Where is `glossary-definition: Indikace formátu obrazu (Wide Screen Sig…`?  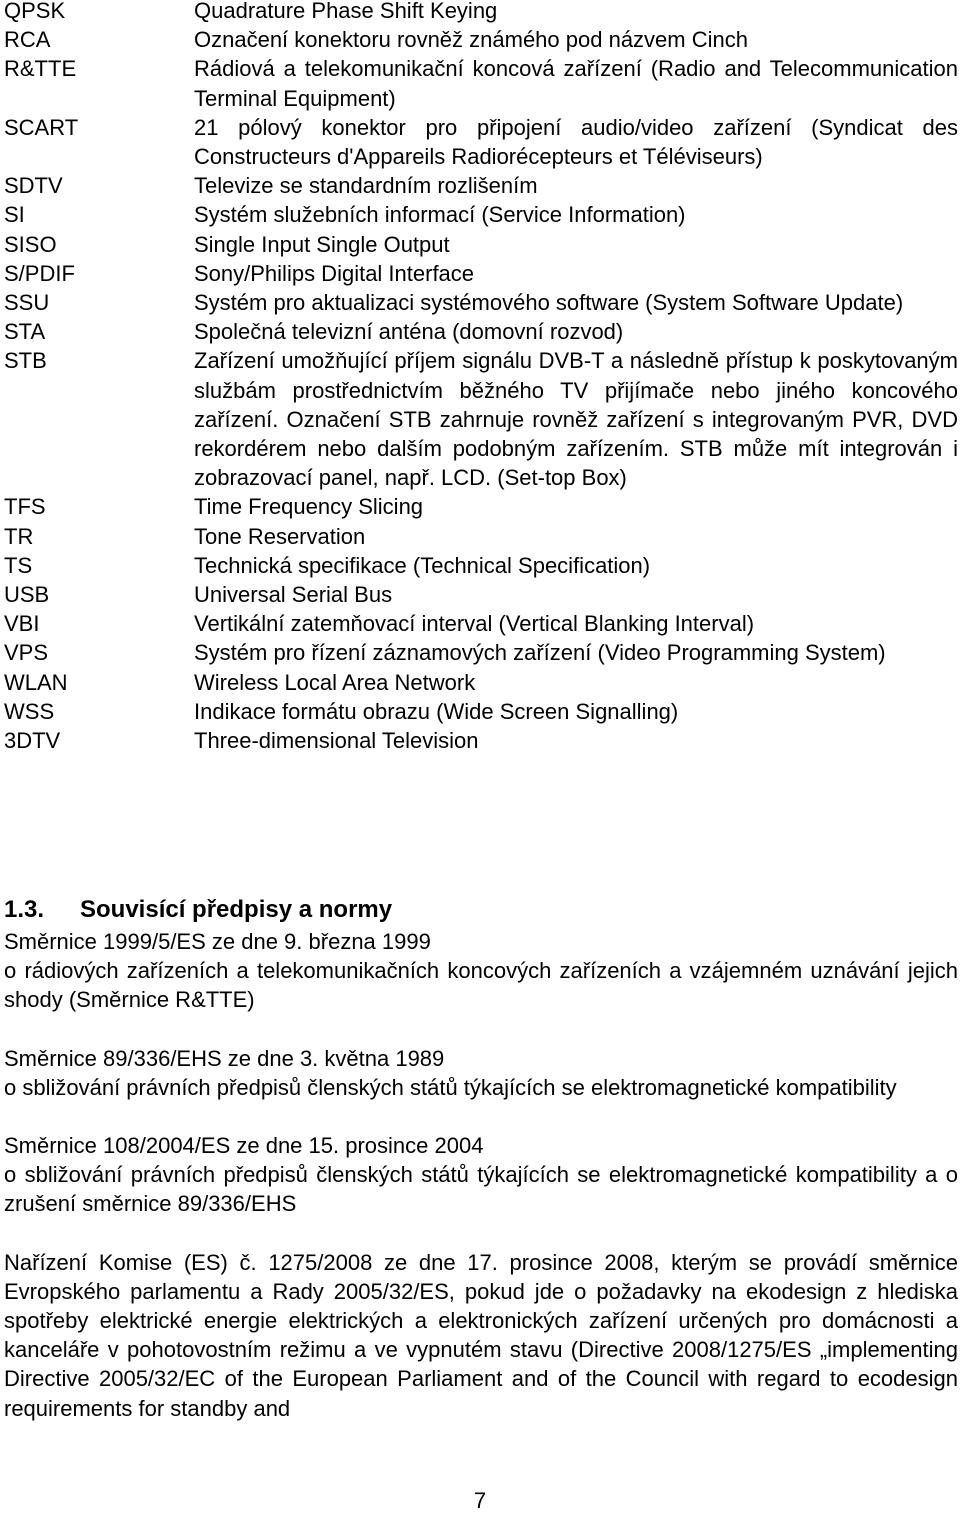 glossary-definition: Indikace formátu obrazu (Wide Screen Sig… is located at coordinates (436, 711).